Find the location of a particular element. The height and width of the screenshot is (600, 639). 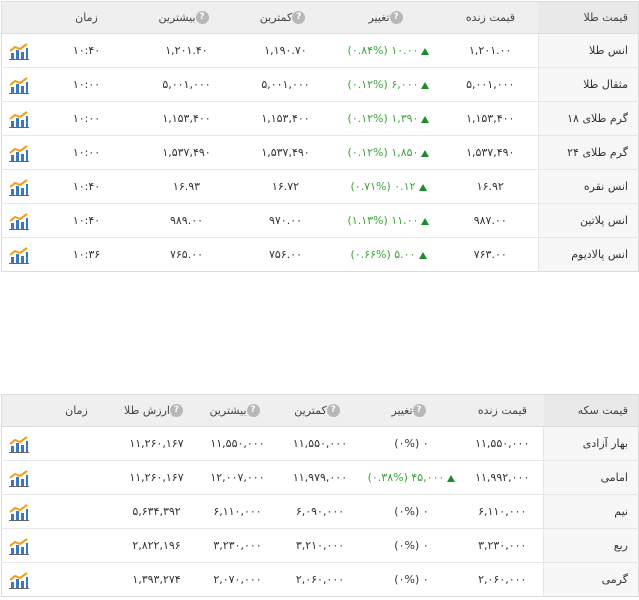

row-high: ۳,۲۳۰,۰۰۰ is located at coordinates (237, 545).